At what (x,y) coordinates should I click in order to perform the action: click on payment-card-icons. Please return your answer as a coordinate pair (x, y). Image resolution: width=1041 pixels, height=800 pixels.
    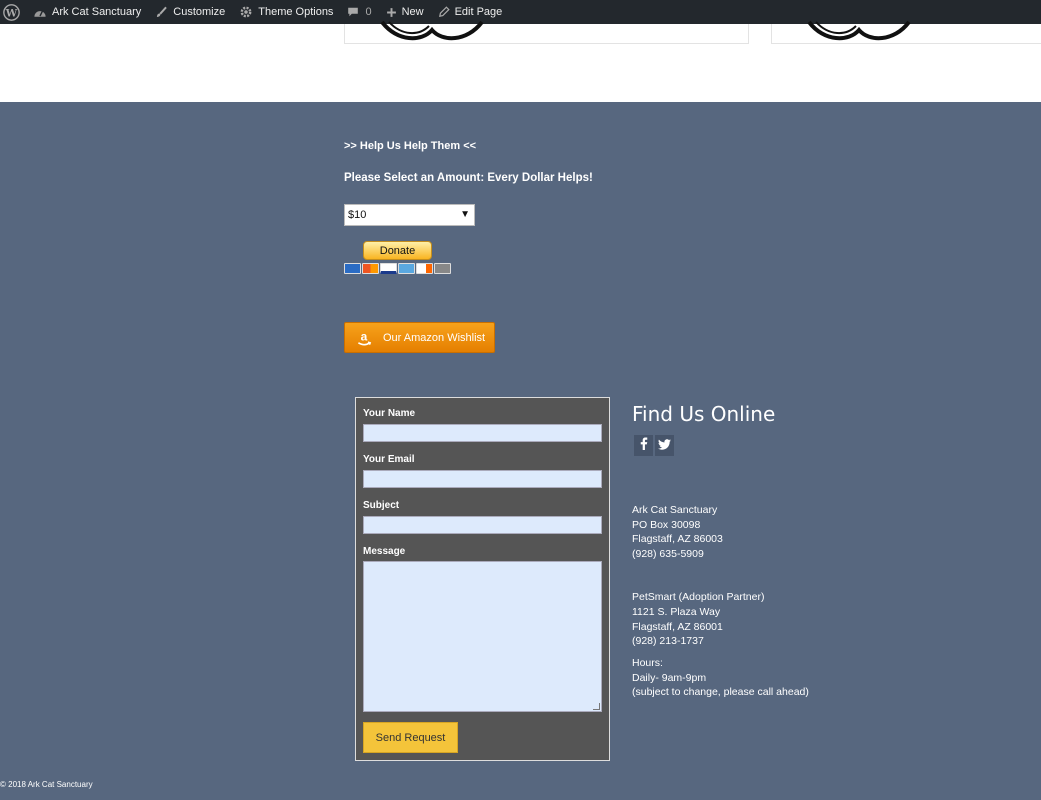
    Looking at the image, I should click on (397, 268).